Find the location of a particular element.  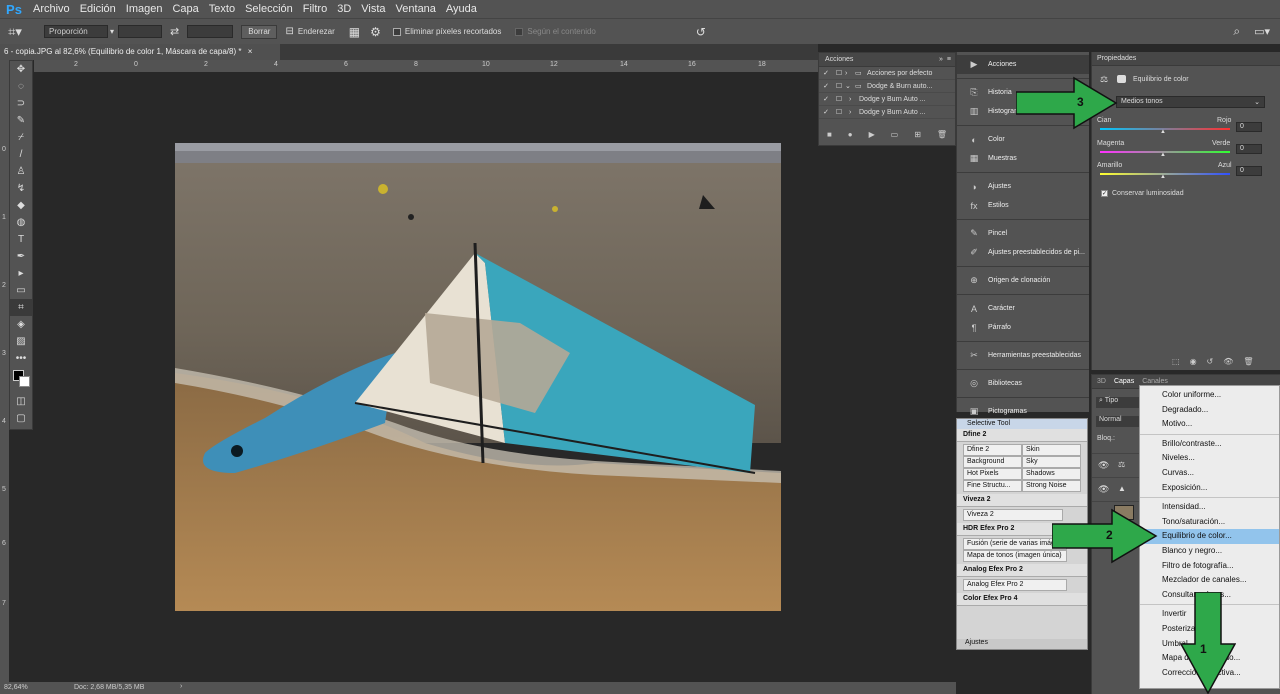

tab-3d: 3D is located at coordinates (1101, 381).